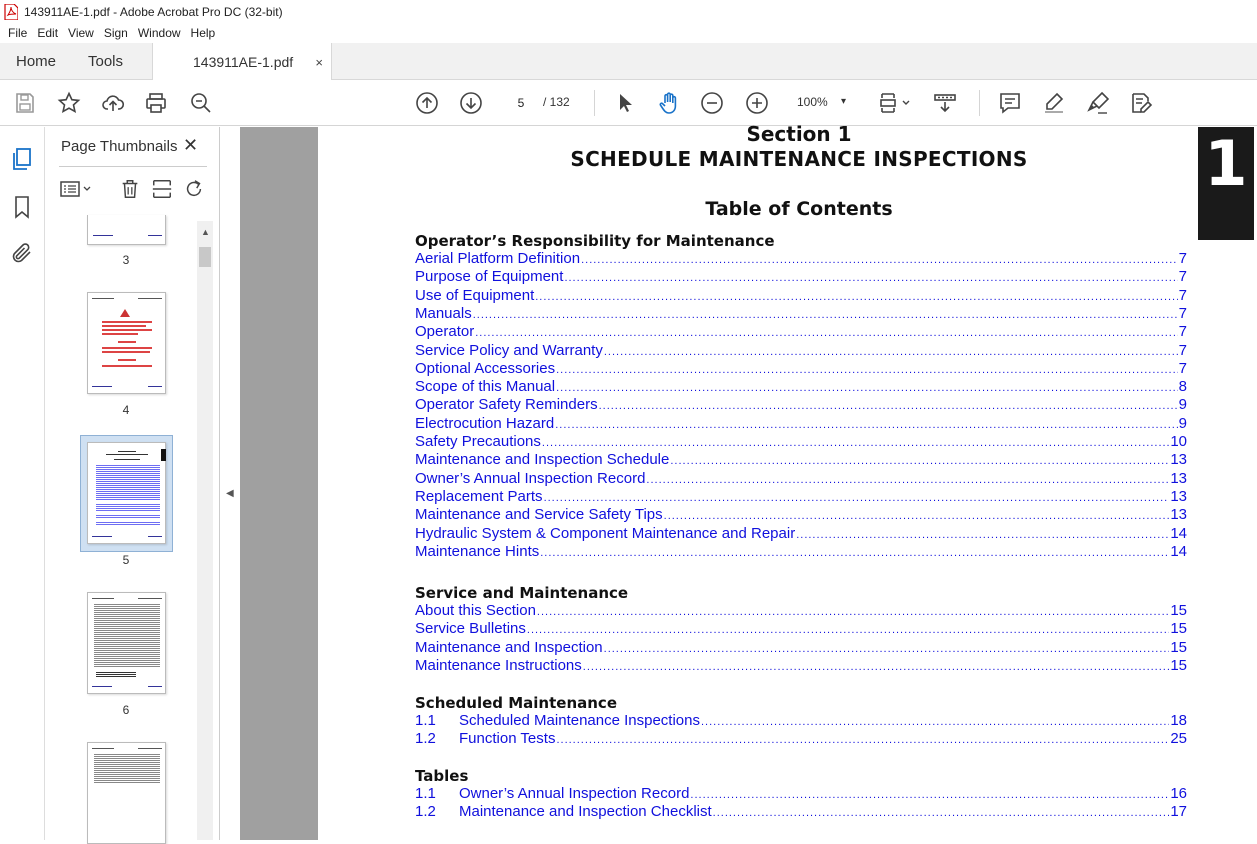  What do you see at coordinates (113, 103) in the screenshot?
I see `upload-cloud-icon` at bounding box center [113, 103].